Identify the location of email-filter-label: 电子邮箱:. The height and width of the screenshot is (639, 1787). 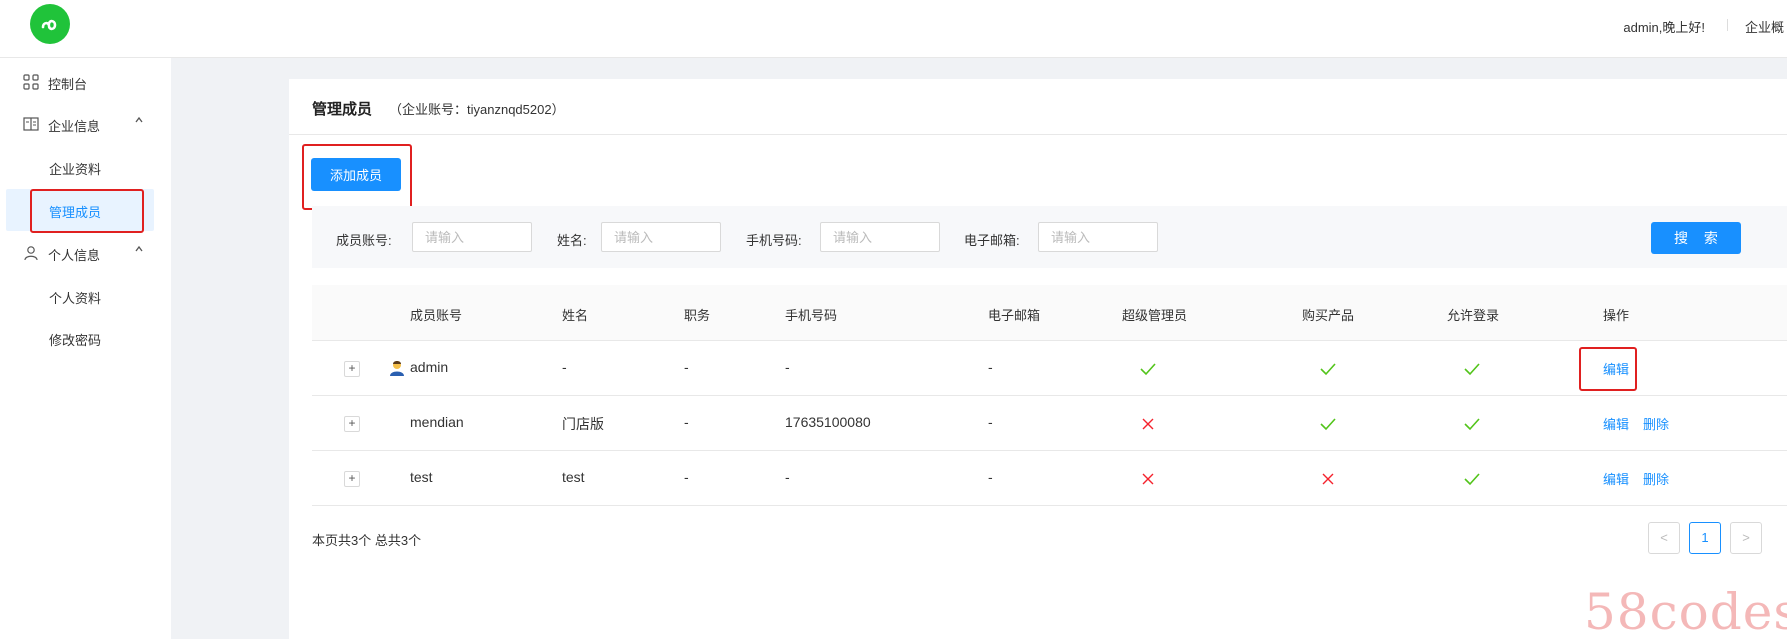
(992, 240).